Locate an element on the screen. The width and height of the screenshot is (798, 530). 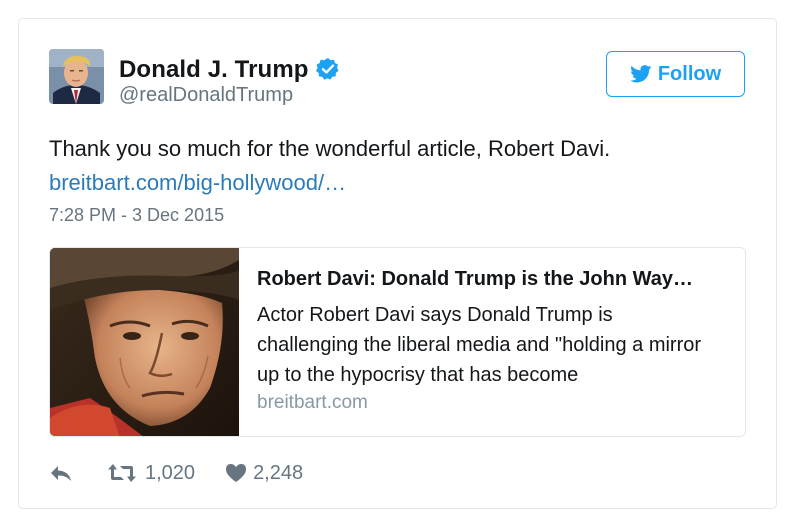
twitter-bird-icon is located at coordinates (640, 74).